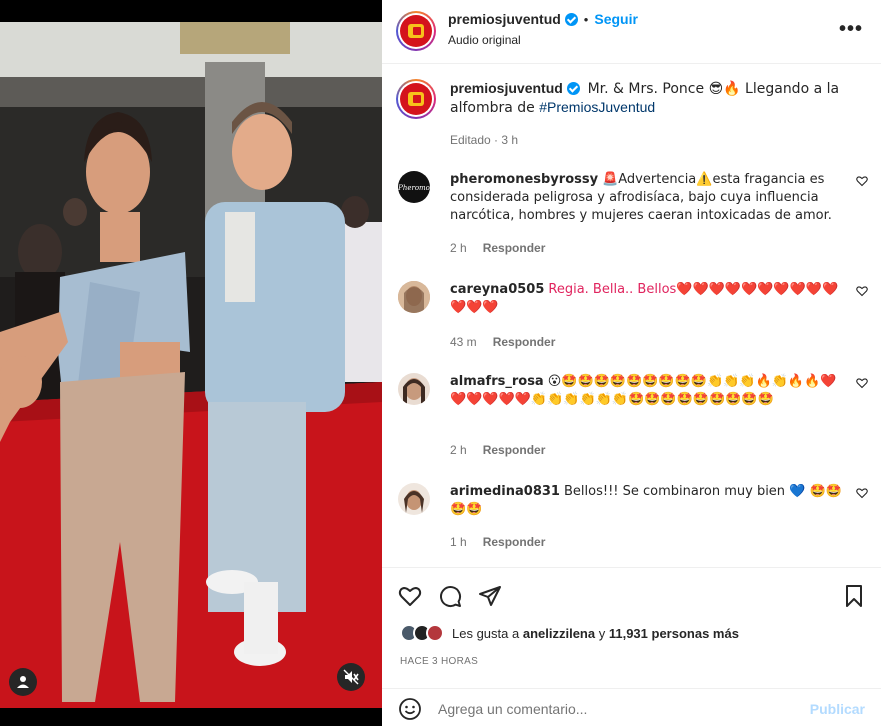  What do you see at coordinates (410, 596) in the screenshot?
I see `like-heart-icon` at bounding box center [410, 596].